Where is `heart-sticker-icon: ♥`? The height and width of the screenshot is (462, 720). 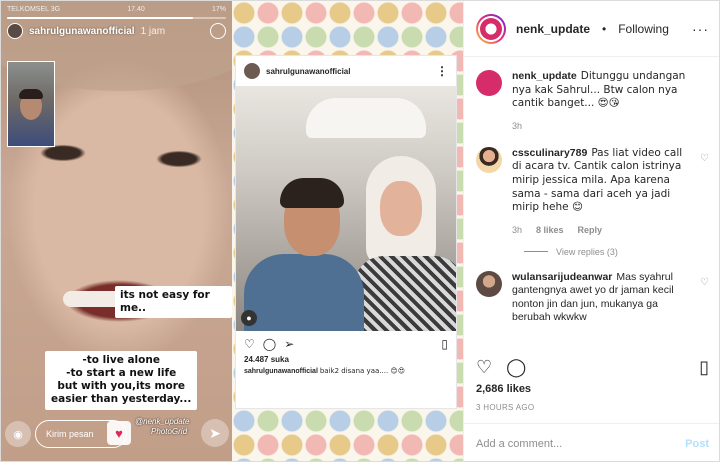
heart-sticker-icon: ♥ is located at coordinates (119, 433).